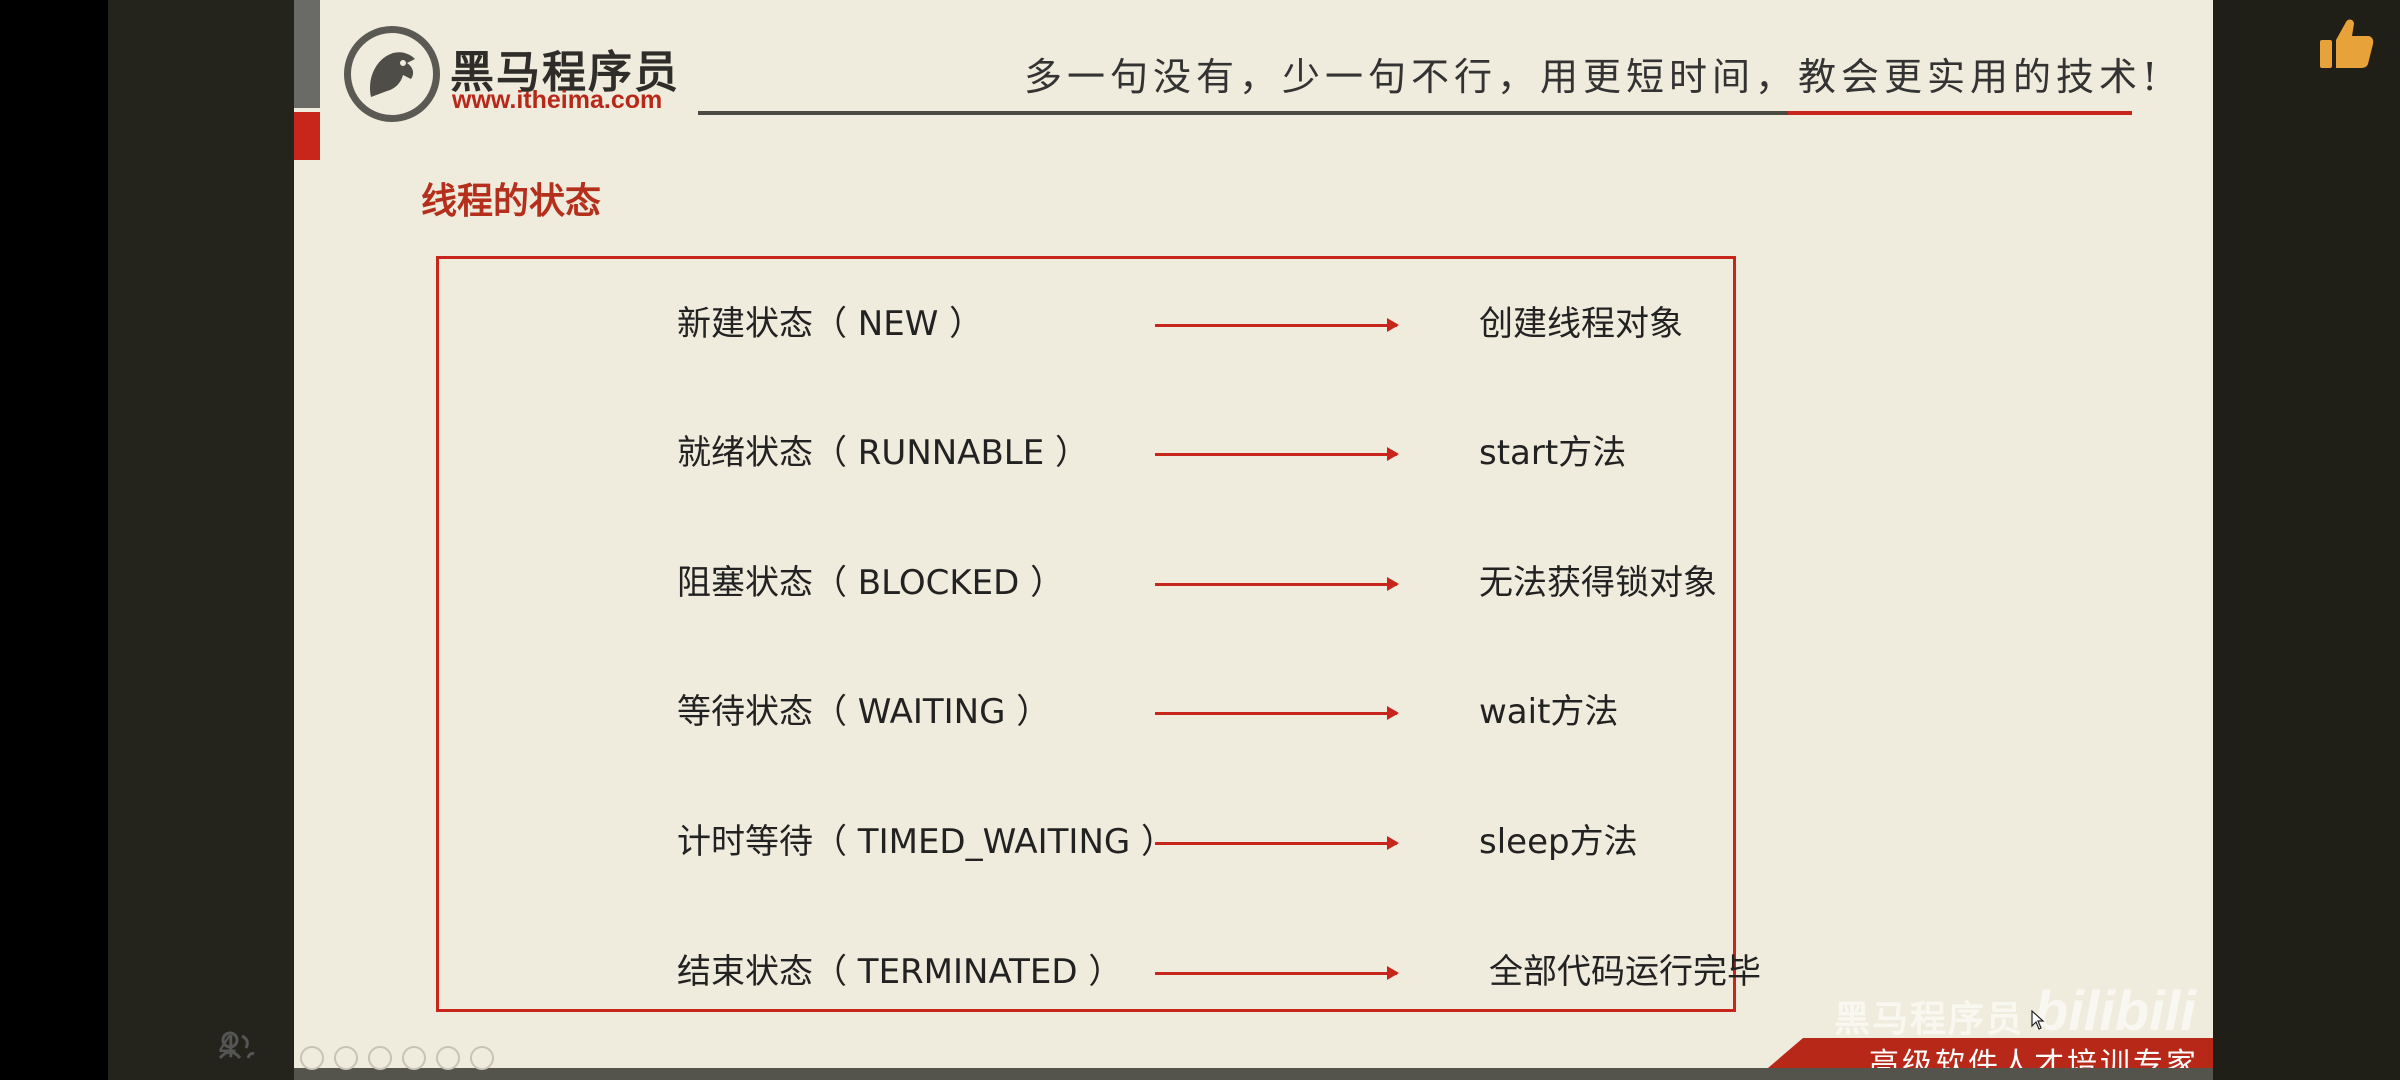 The height and width of the screenshot is (1080, 2400). Describe the element at coordinates (380, 1058) in the screenshot. I see `pen-icon` at that location.